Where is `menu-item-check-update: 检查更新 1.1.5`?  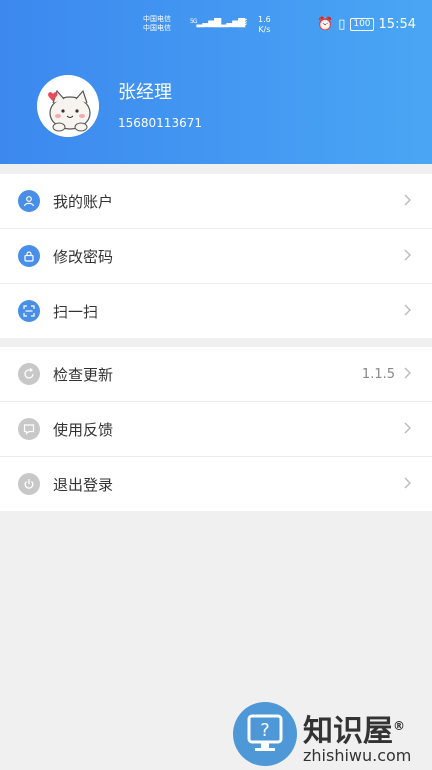 menu-item-check-update: 检查更新 1.1.5 is located at coordinates (216, 374).